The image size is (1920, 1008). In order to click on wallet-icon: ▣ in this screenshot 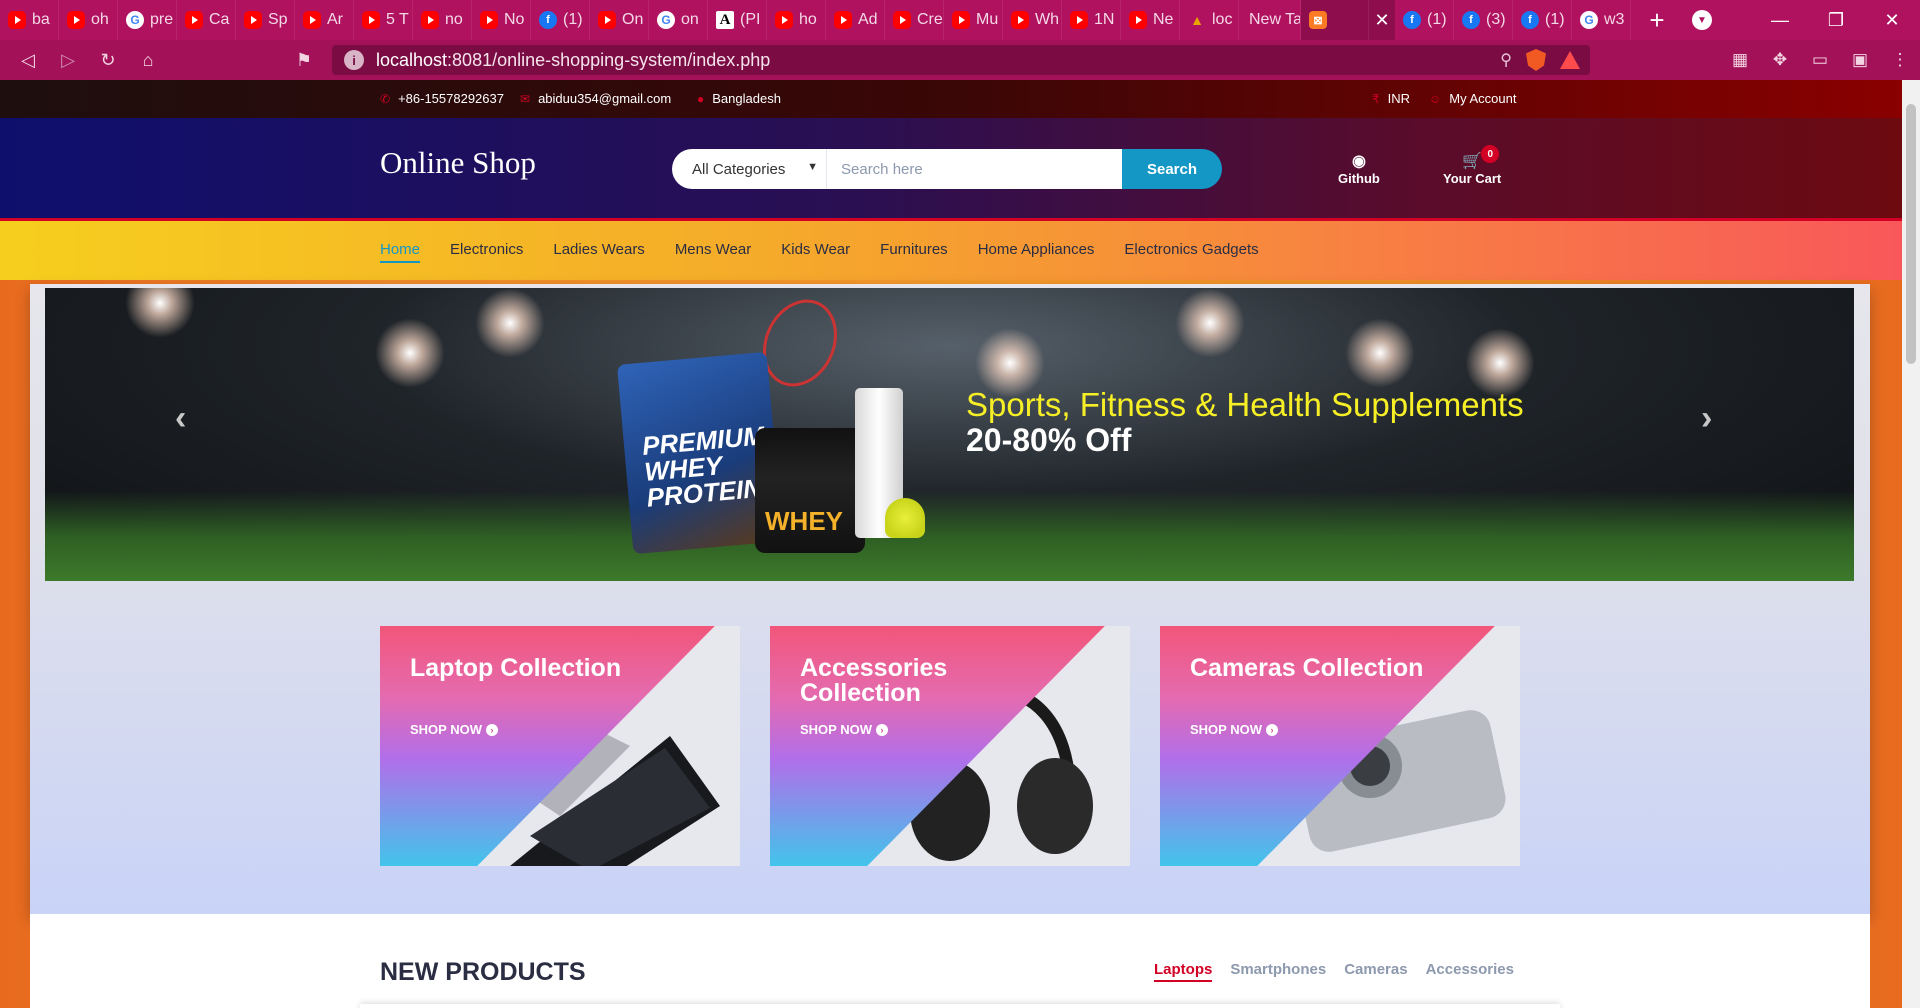, I will do `click(1860, 60)`.